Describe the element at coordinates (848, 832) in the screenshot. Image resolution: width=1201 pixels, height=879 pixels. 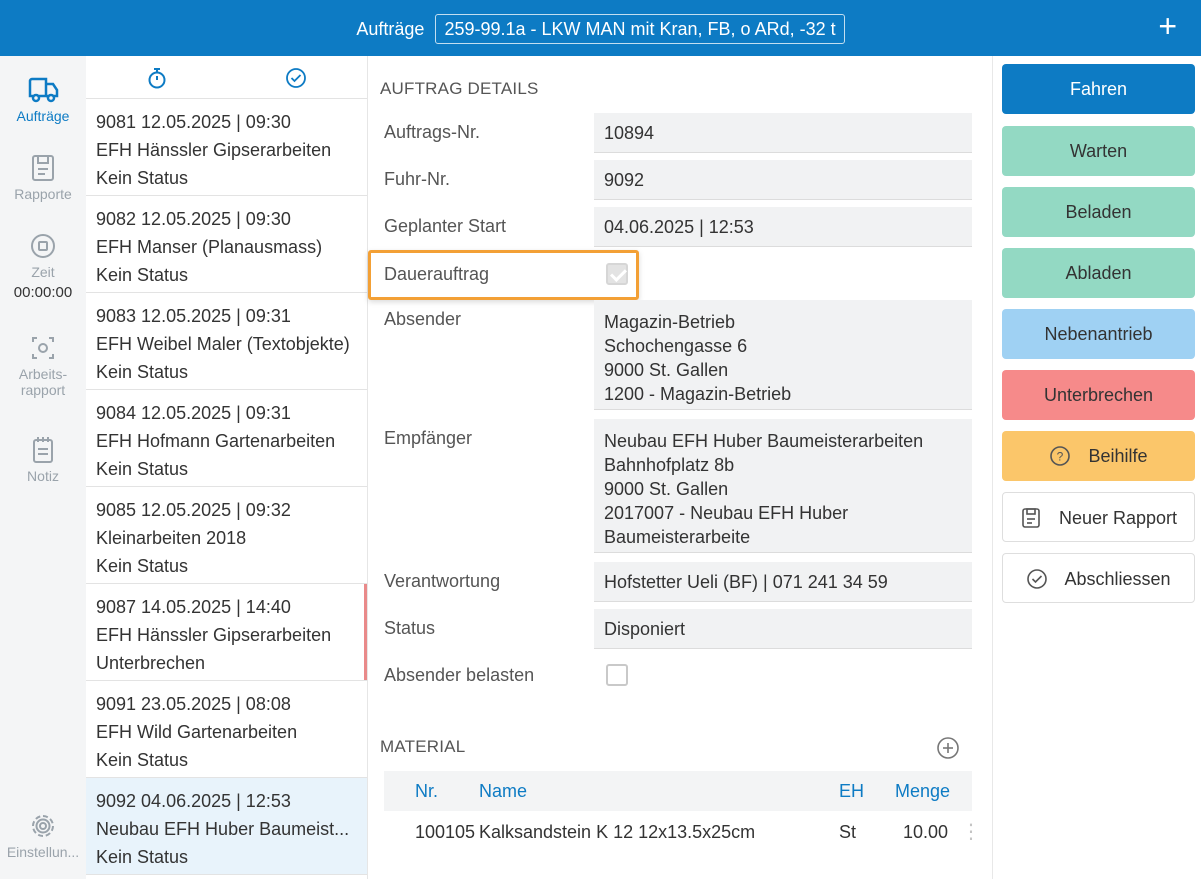
I see `material-eh: St` at that location.